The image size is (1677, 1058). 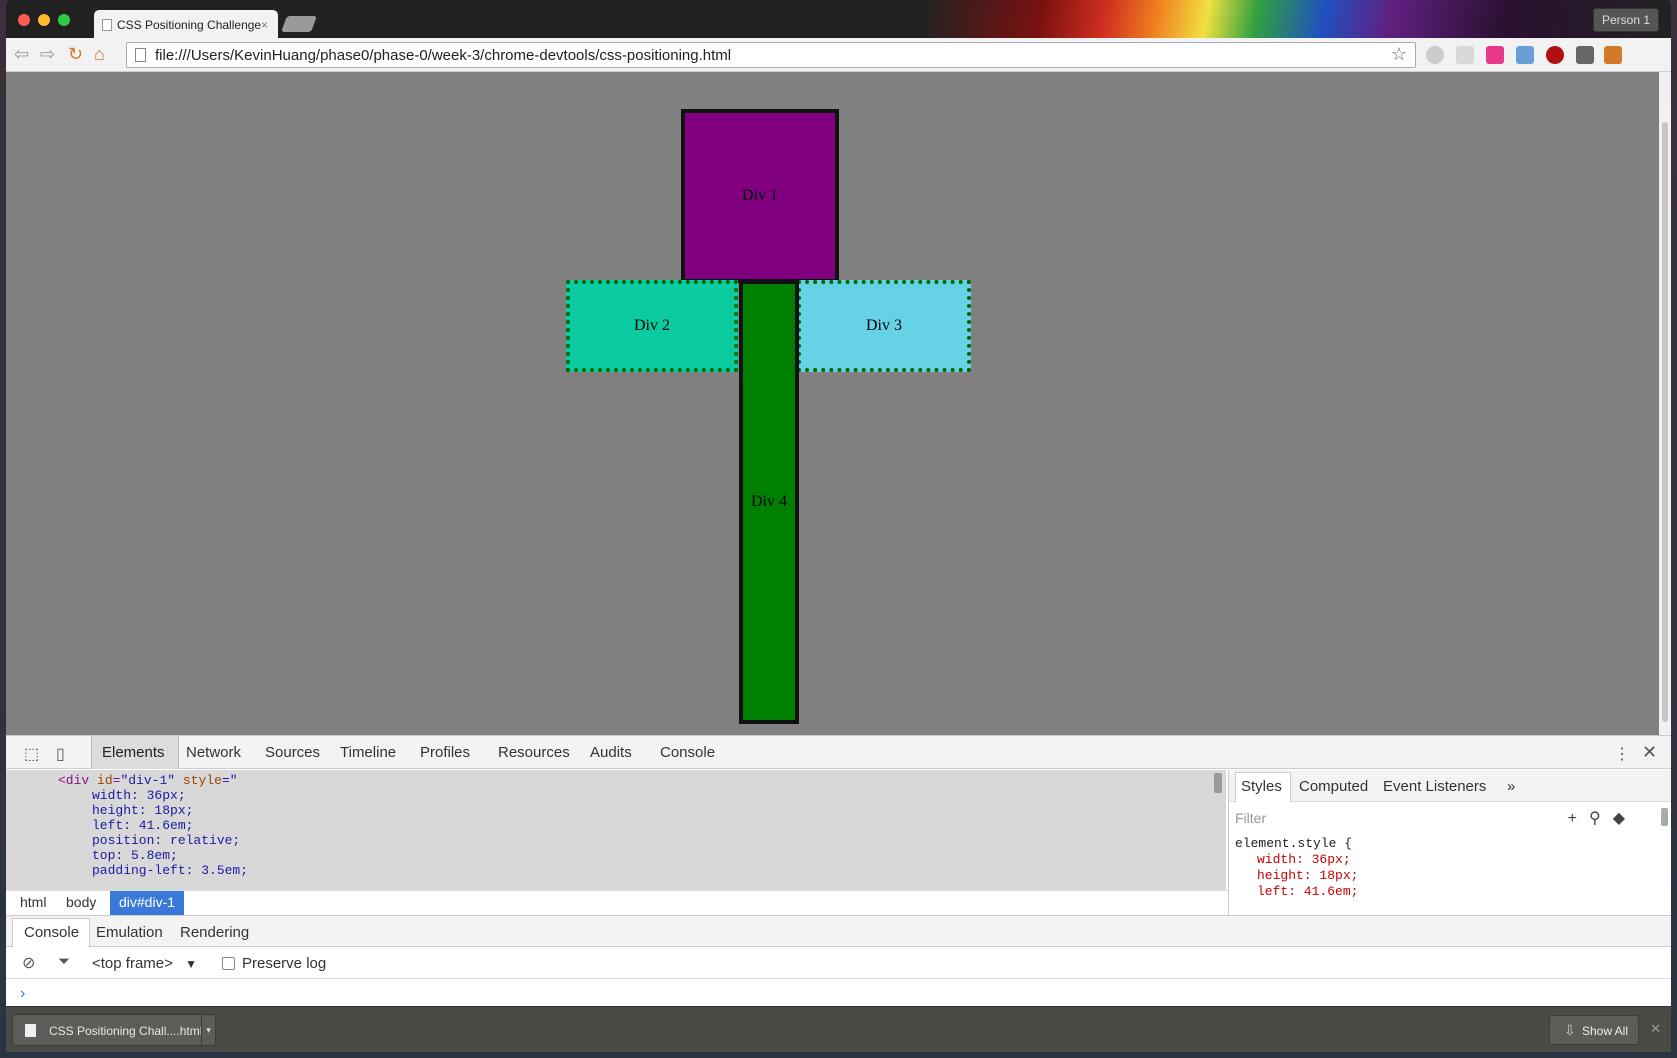 I want to click on div-1: Div 1, so click(x=760, y=196).